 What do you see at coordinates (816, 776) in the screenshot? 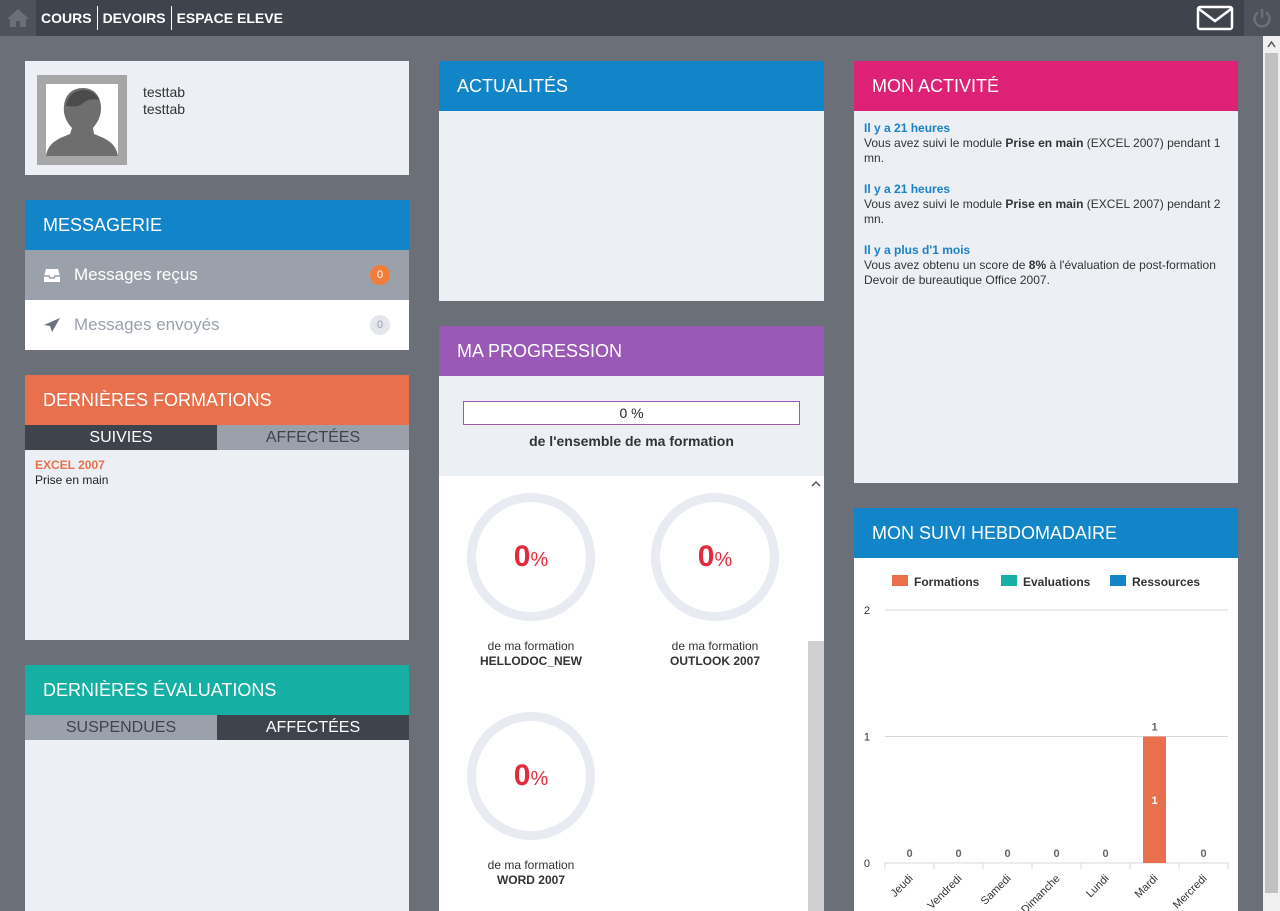
I see `progress-list-scrollbar-thumb` at bounding box center [816, 776].